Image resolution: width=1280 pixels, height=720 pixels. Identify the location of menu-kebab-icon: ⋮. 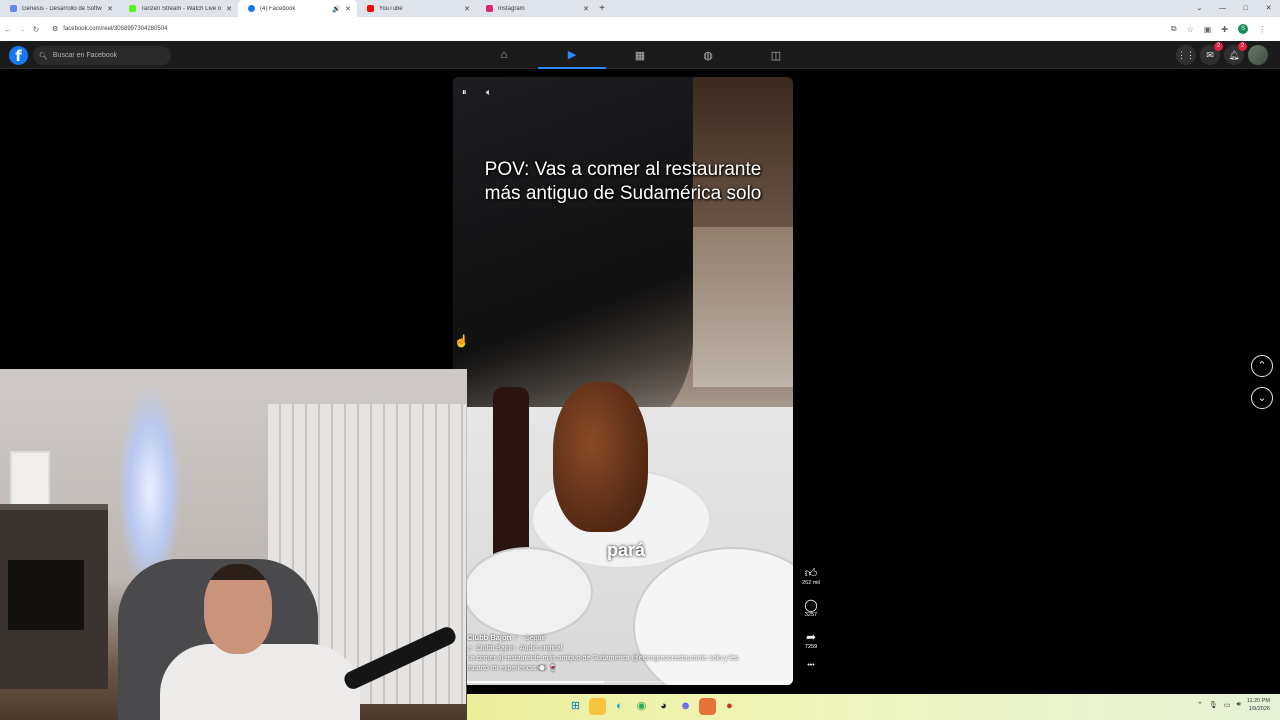
(1262, 29).